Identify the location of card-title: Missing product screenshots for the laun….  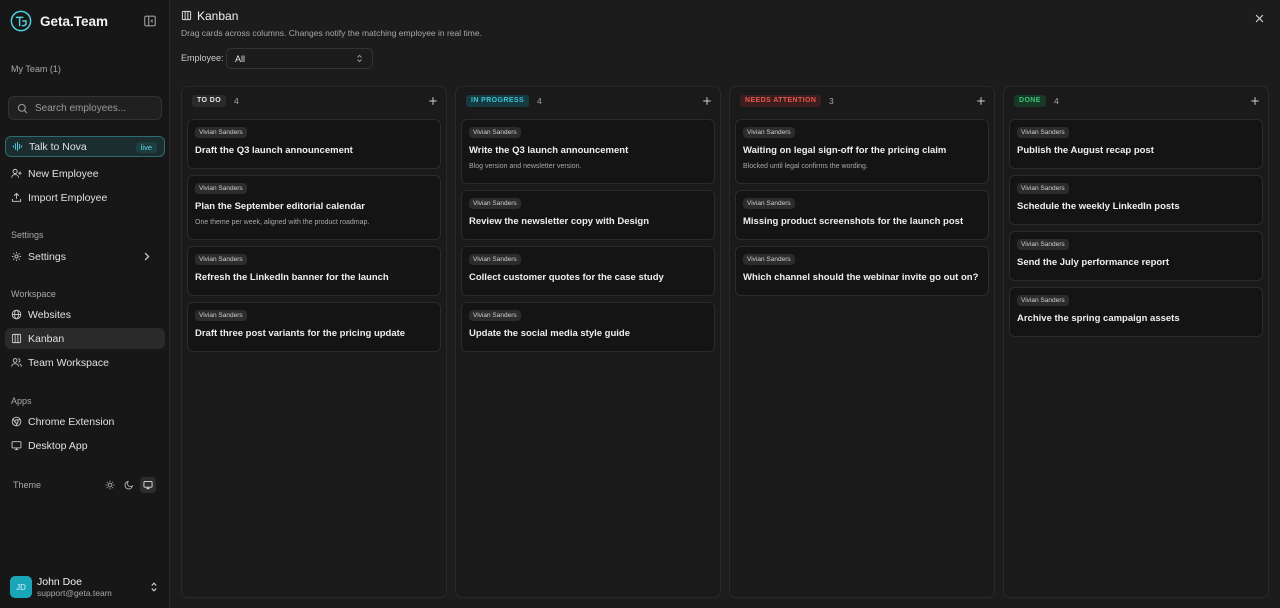
(853, 221).